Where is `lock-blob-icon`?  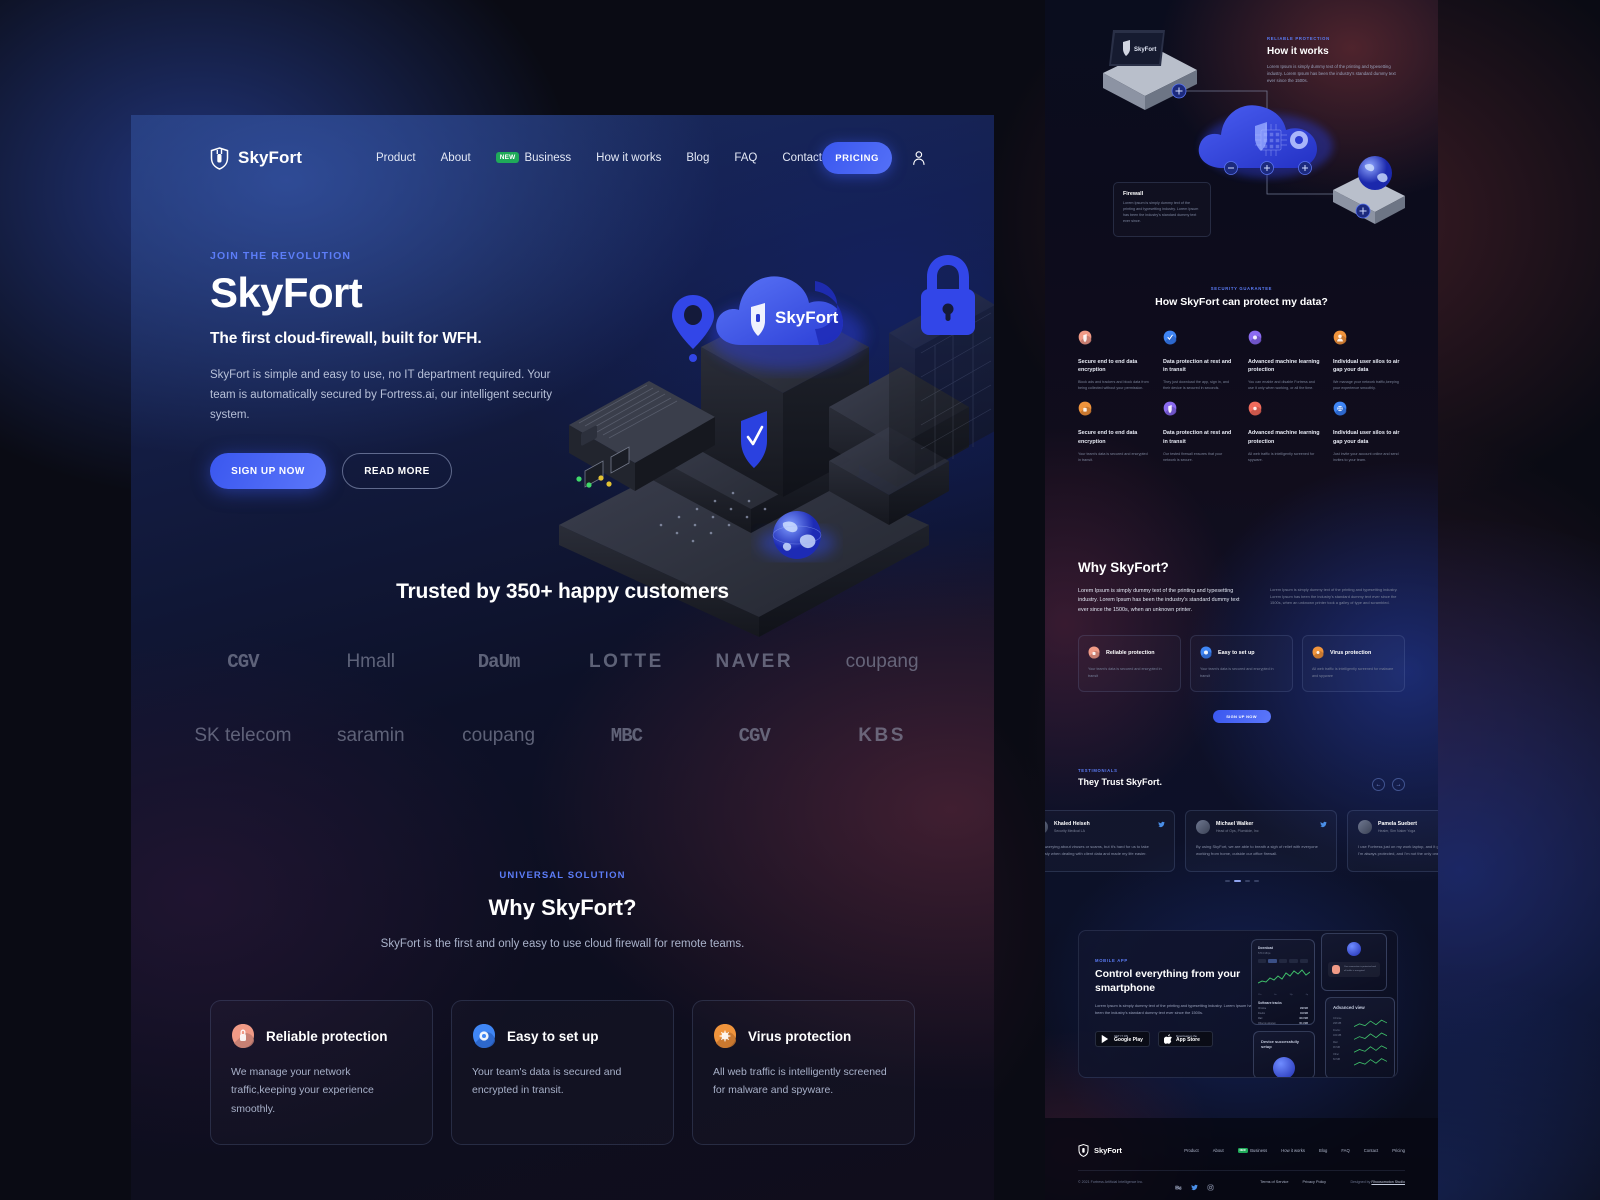 lock-blob-icon is located at coordinates (243, 1036).